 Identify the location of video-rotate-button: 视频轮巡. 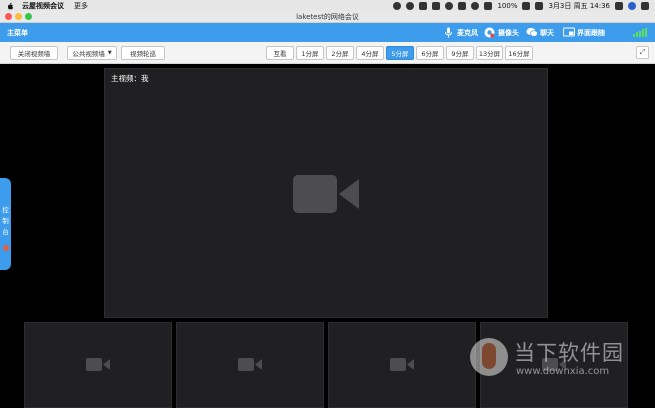
(143, 53).